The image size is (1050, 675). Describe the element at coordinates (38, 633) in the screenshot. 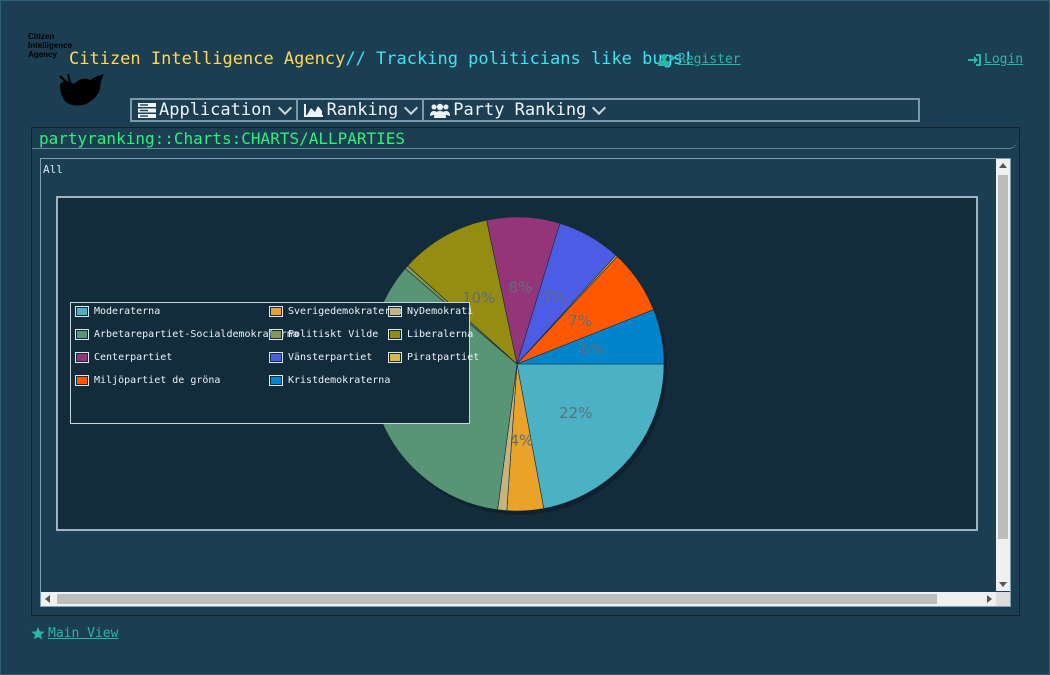

I see `star-icon` at that location.